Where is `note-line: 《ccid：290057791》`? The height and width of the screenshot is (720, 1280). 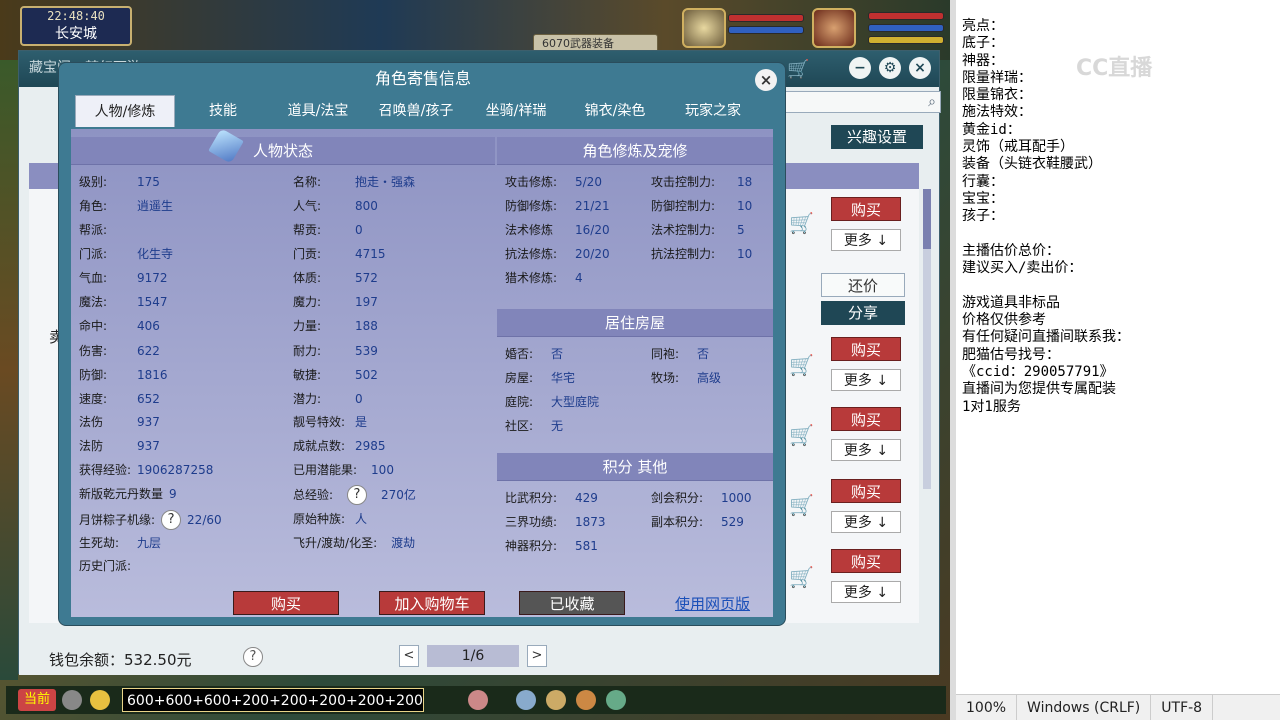 note-line: 《ccid：290057791》 is located at coordinates (1038, 371).